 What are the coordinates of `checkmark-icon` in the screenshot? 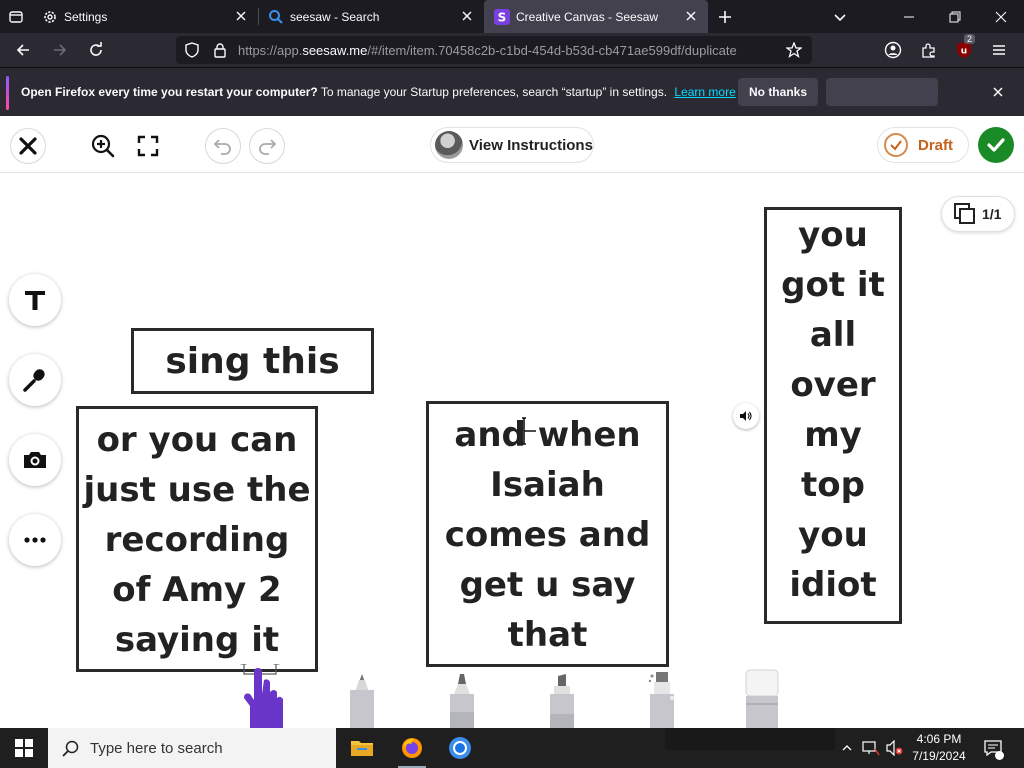 It's located at (996, 145).